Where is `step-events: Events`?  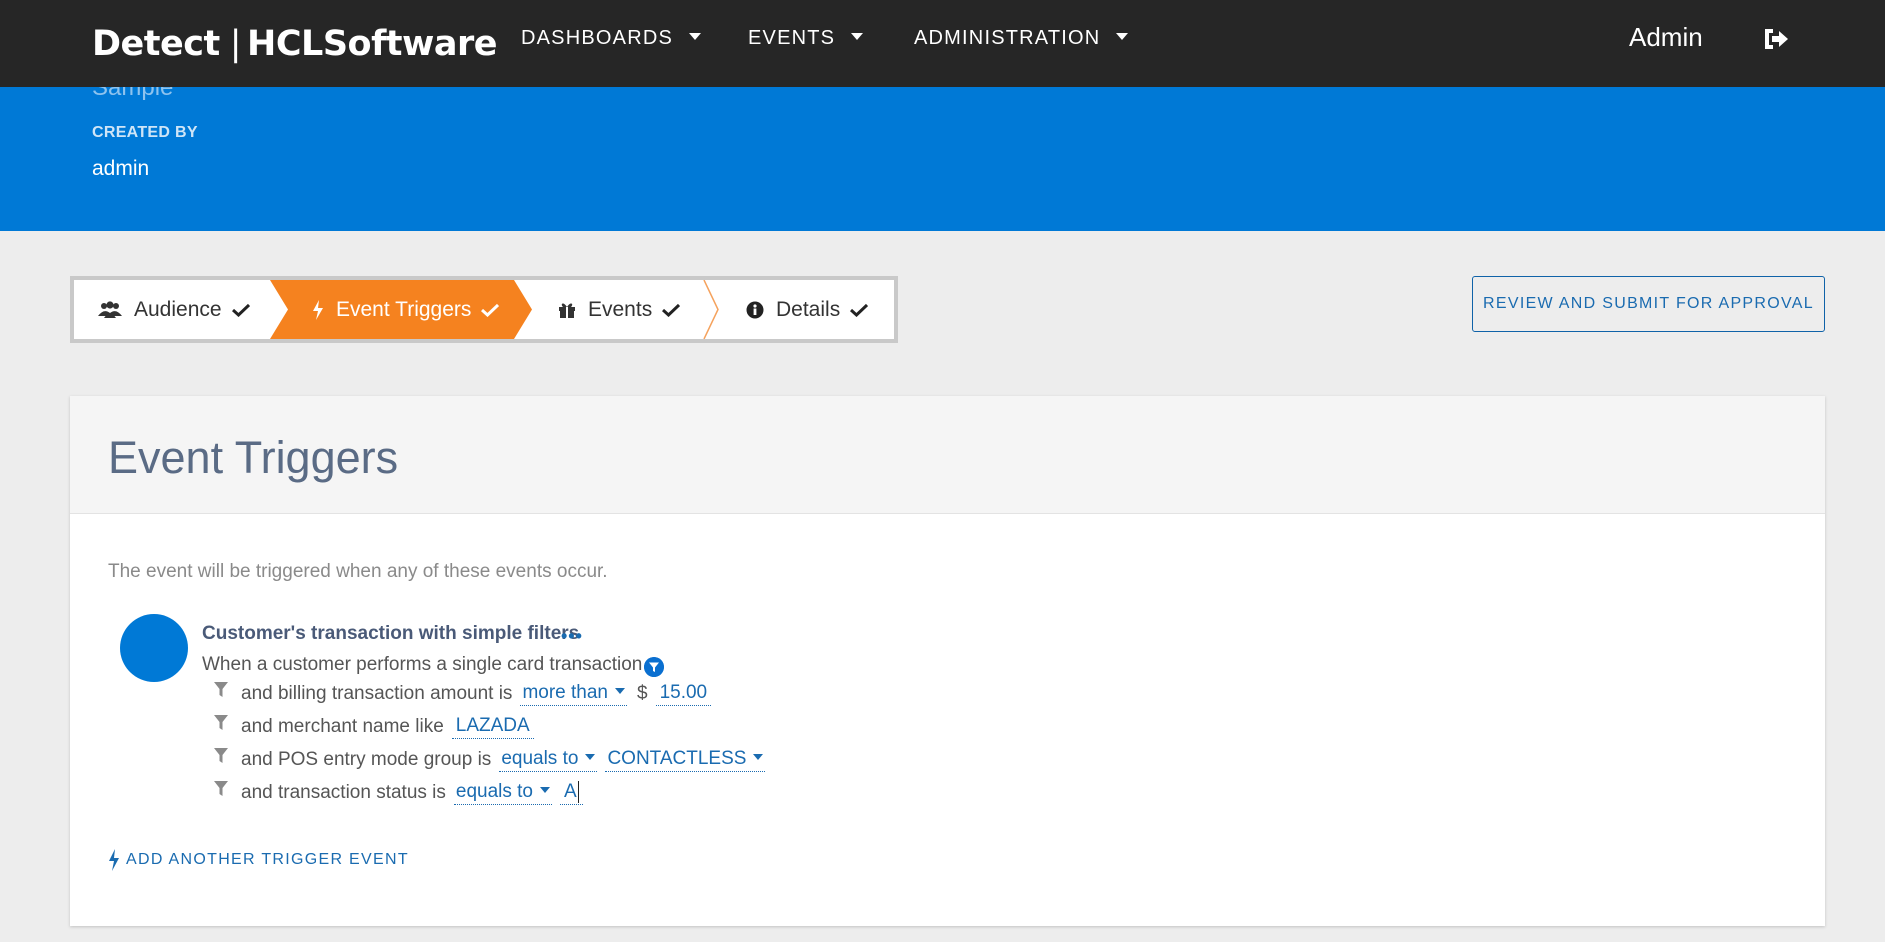 step-events: Events is located at coordinates (618, 309).